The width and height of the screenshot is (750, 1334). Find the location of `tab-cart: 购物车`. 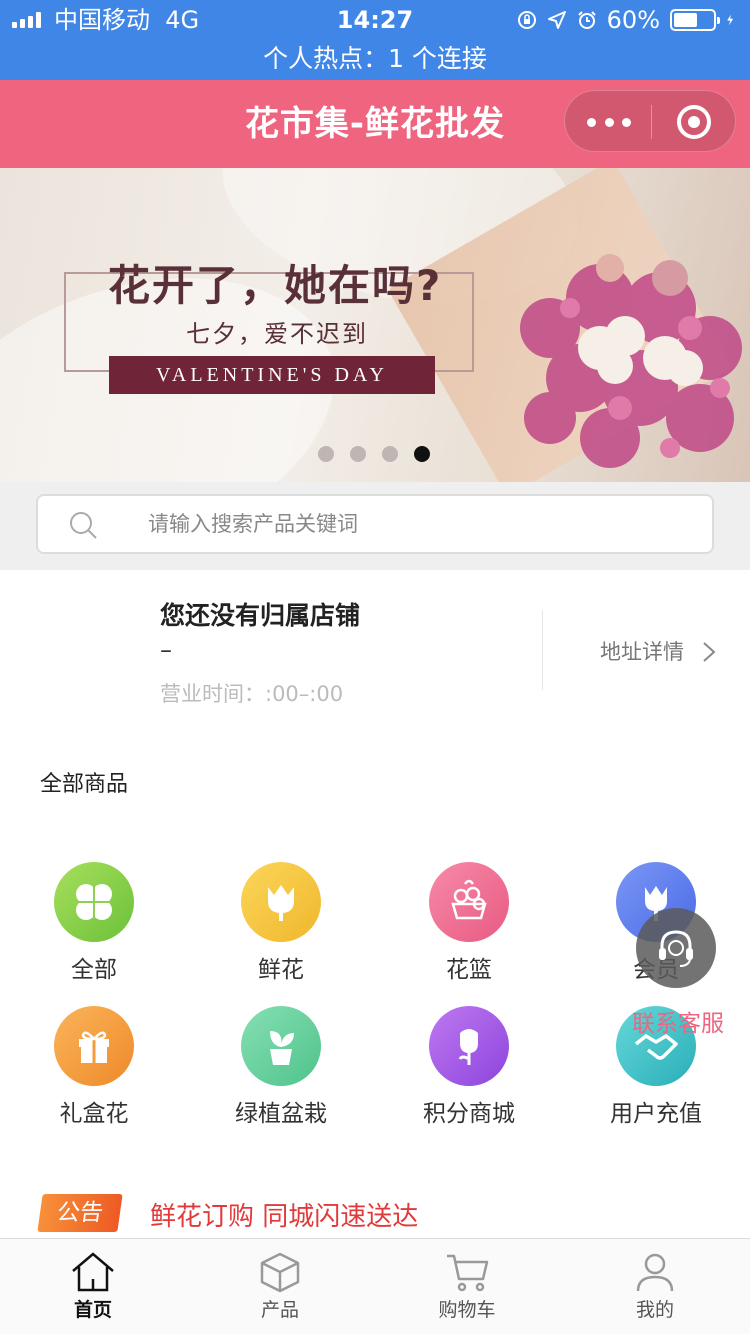

tab-cart: 购物车 is located at coordinates (467, 1286).